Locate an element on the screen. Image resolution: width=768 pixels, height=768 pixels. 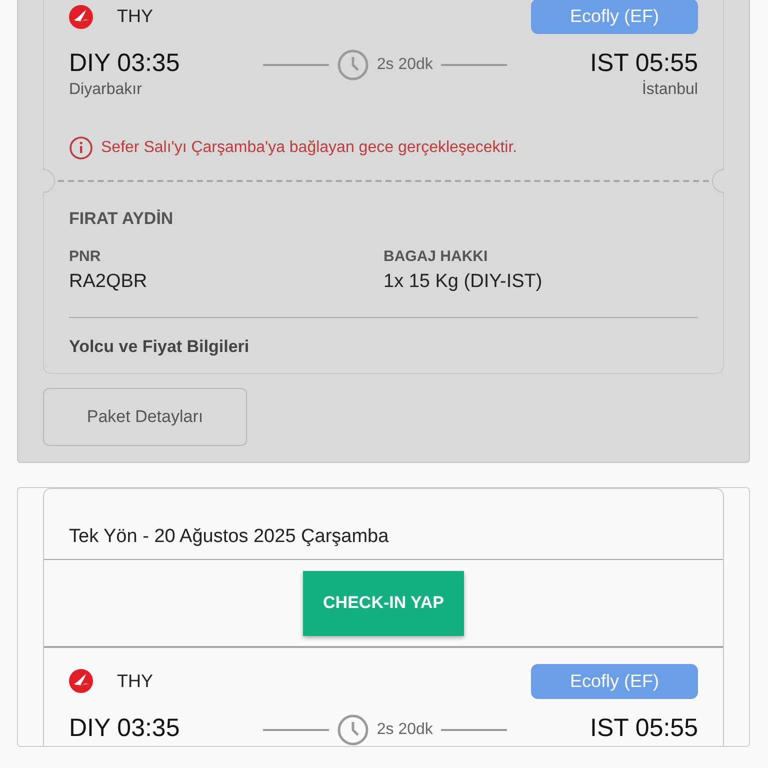
info-icon is located at coordinates (81, 148).